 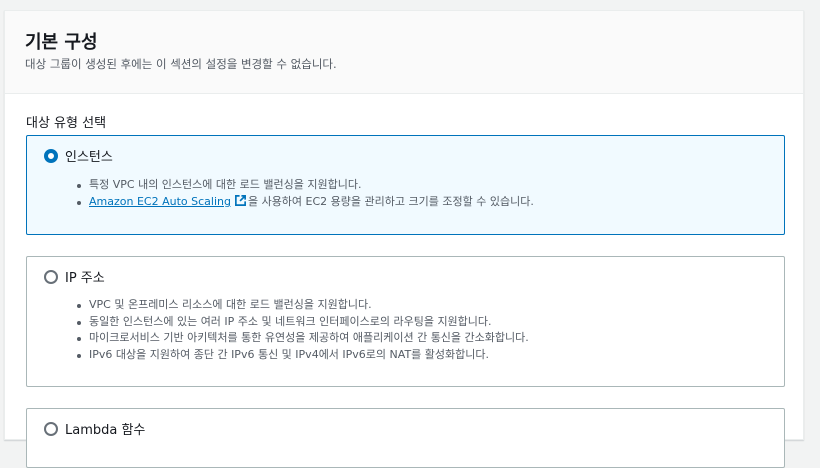 What do you see at coordinates (405, 438) in the screenshot?
I see `target-type-option-lambda: Lambda 함수` at bounding box center [405, 438].